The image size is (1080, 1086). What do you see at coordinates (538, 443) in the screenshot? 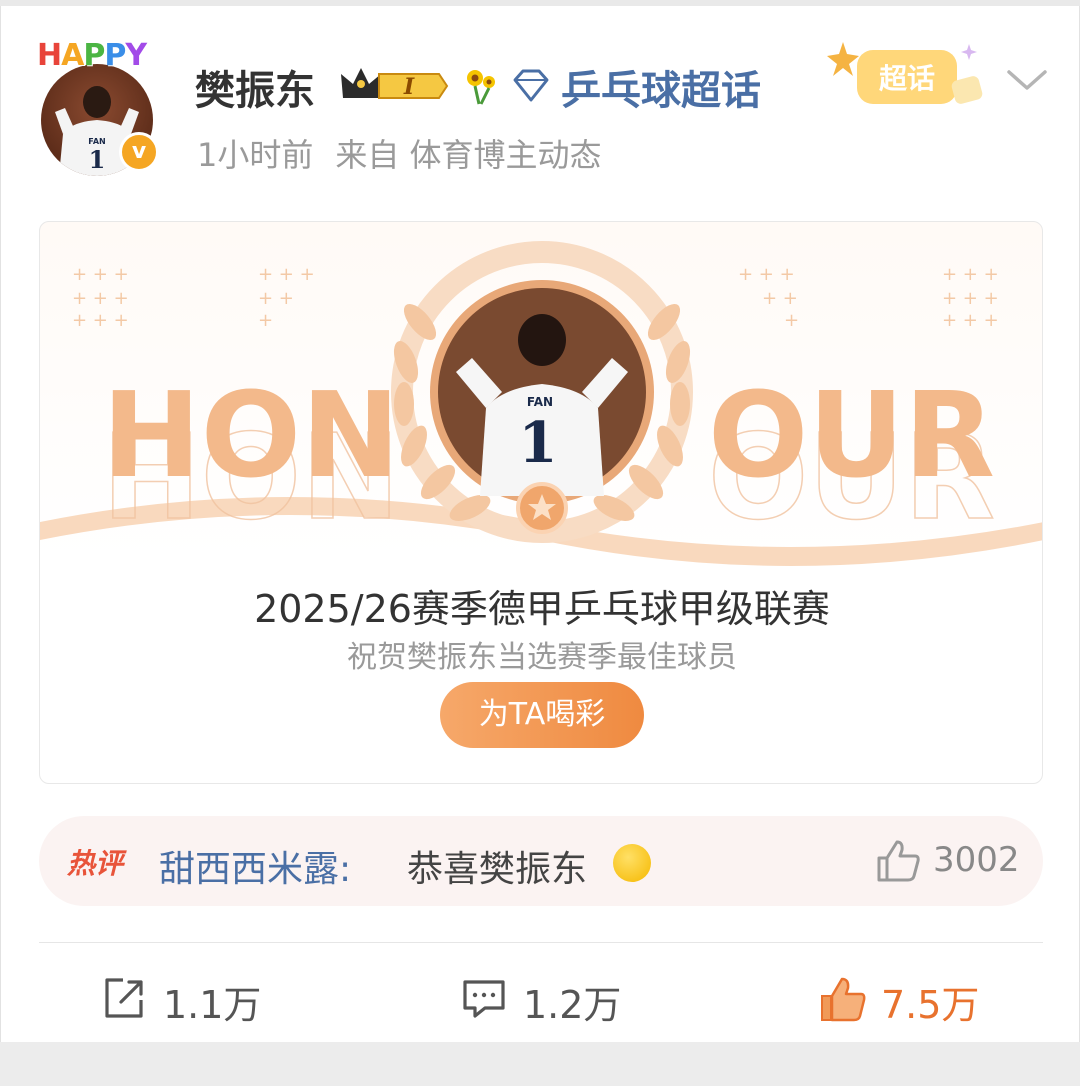
I see `jersey-number: 1` at bounding box center [538, 443].